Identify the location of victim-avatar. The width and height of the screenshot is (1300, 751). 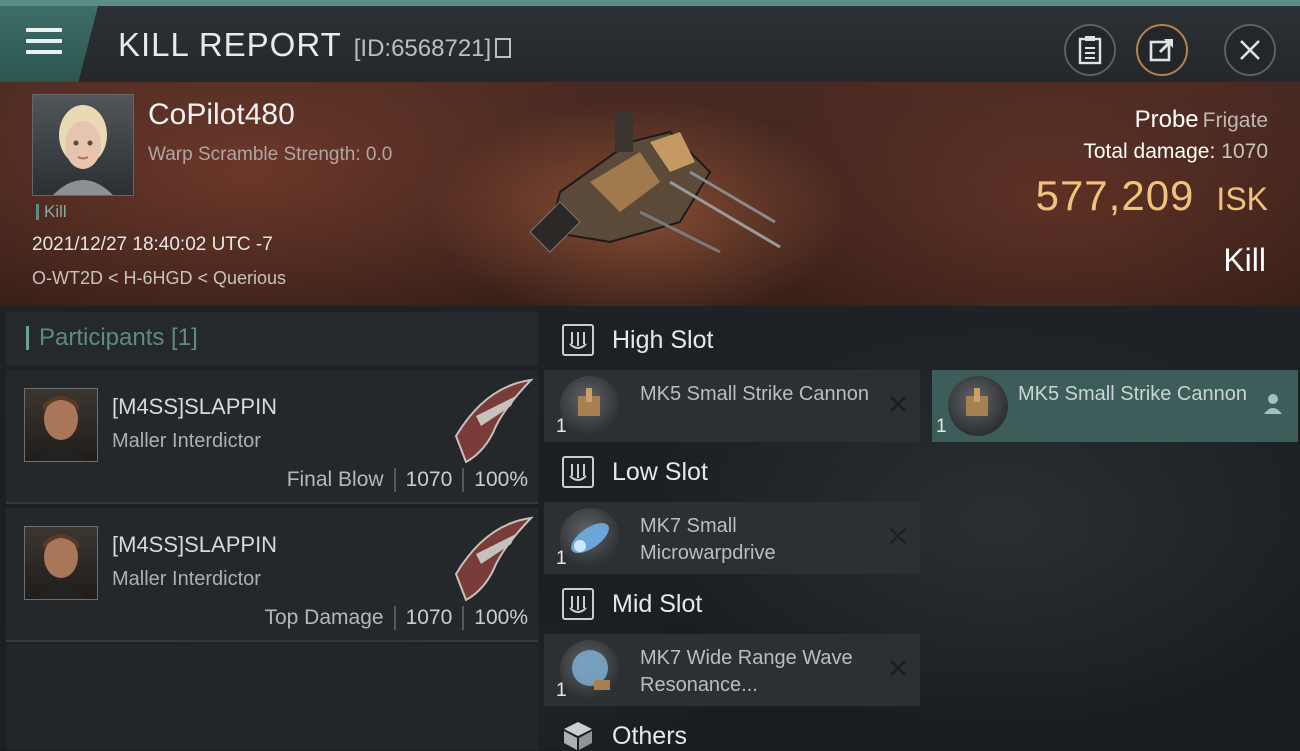
(83, 145).